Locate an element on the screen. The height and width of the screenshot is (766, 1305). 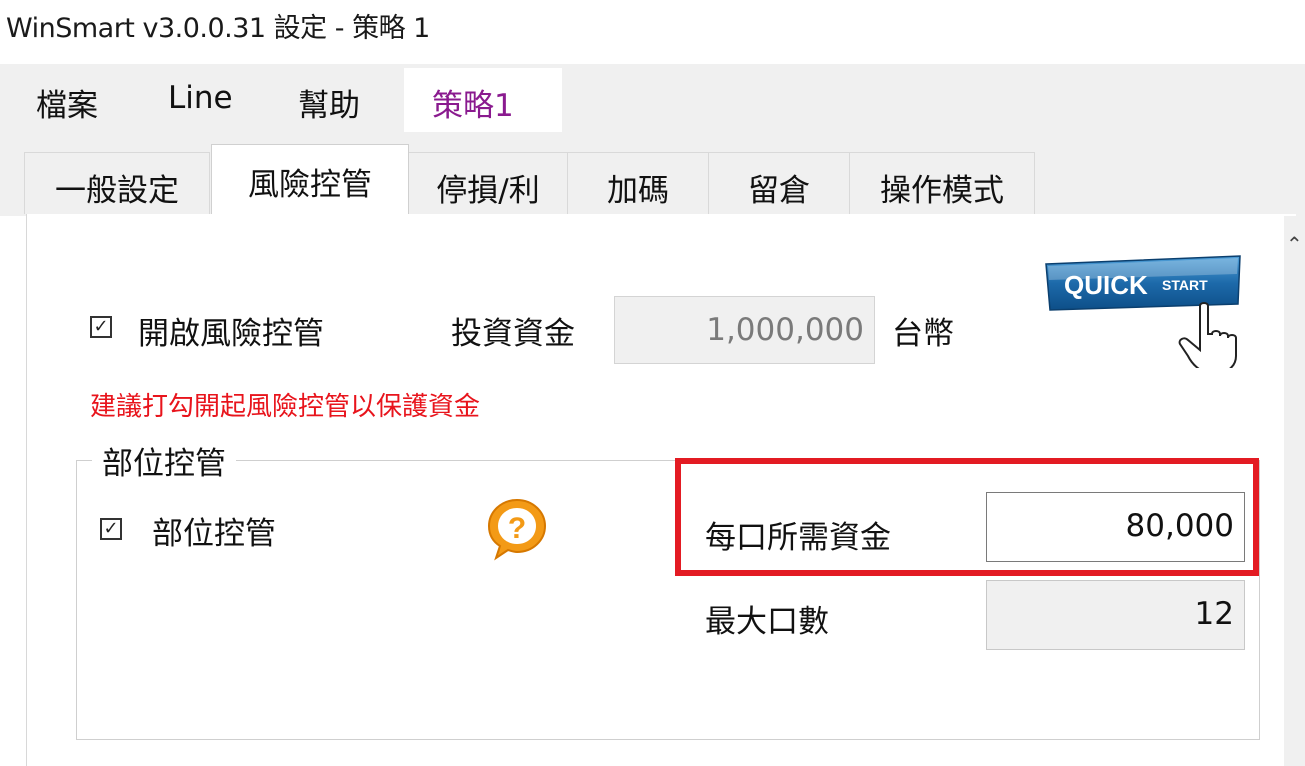
position-control-group-title: 部位控管 is located at coordinates (164, 460).